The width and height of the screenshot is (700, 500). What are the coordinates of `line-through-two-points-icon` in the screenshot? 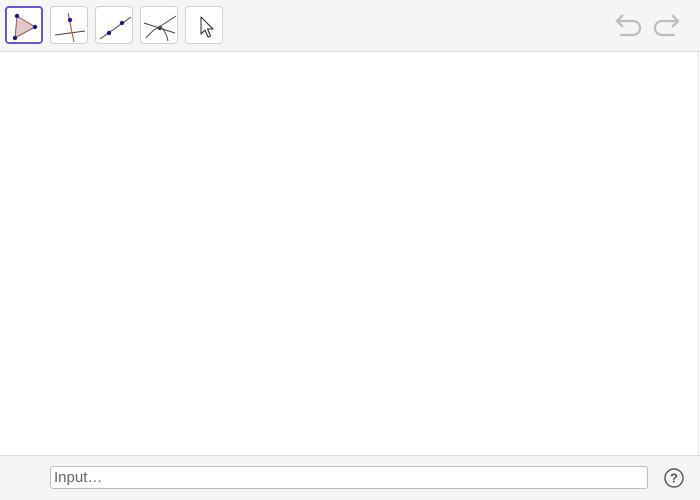 It's located at (115, 28).